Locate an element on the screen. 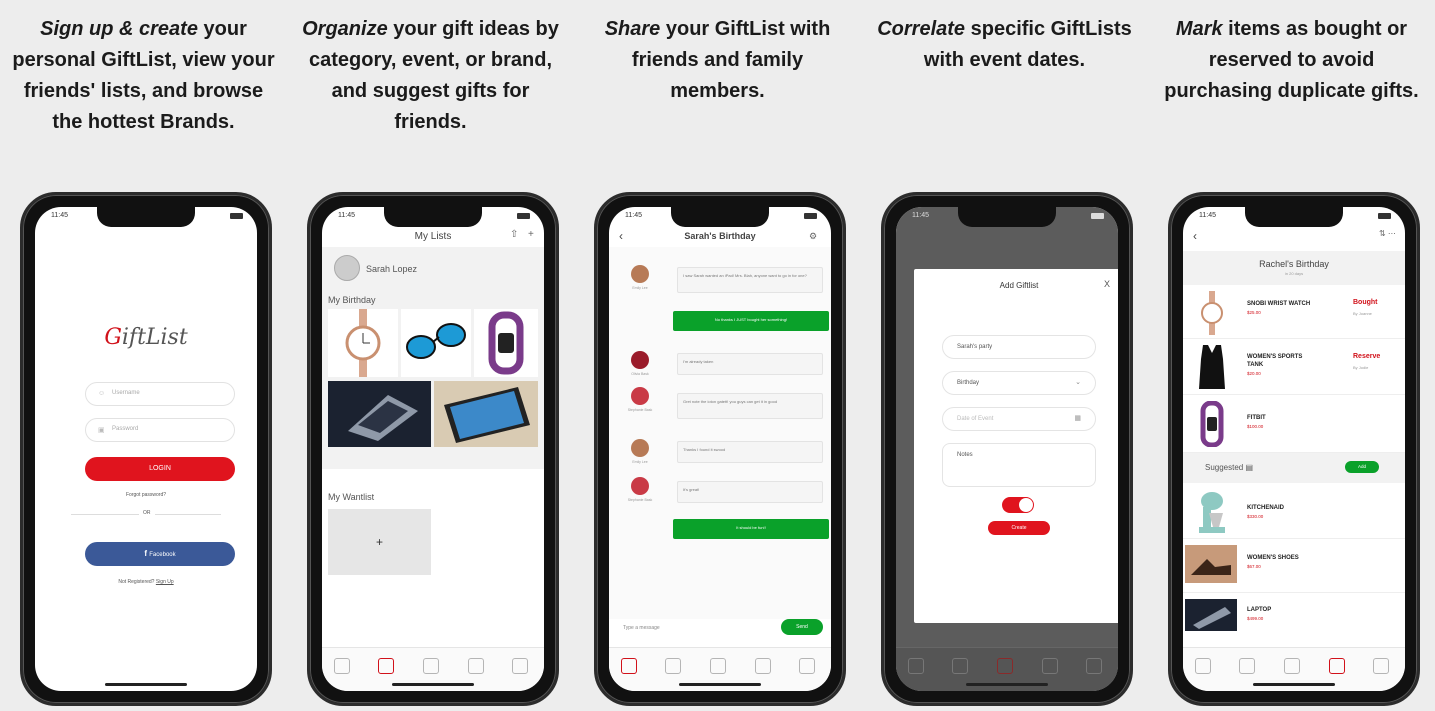 This screenshot has width=1435, height=711. laptop-image is located at coordinates (1211, 615).